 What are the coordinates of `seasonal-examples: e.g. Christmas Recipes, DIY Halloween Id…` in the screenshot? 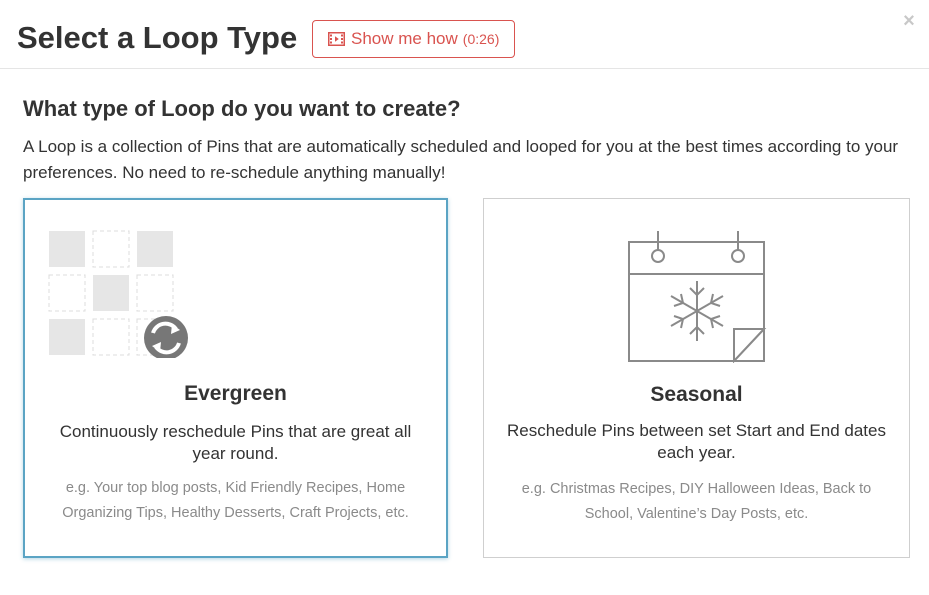 It's located at (696, 501).